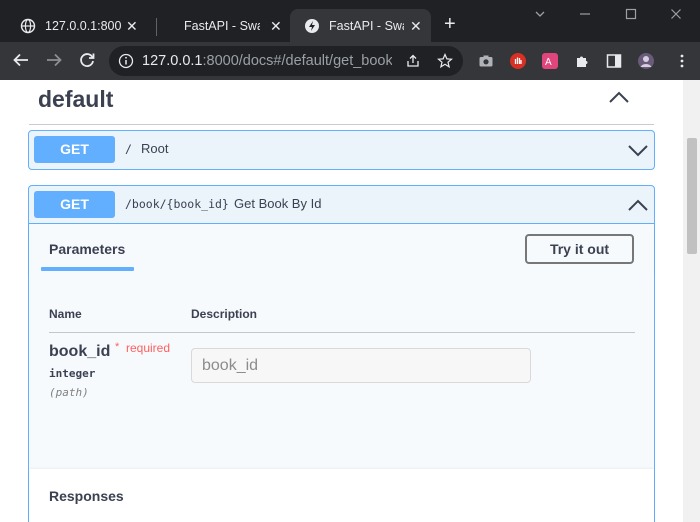 This screenshot has height=522, width=700. I want to click on try-it-out-button: Try it out, so click(579, 249).